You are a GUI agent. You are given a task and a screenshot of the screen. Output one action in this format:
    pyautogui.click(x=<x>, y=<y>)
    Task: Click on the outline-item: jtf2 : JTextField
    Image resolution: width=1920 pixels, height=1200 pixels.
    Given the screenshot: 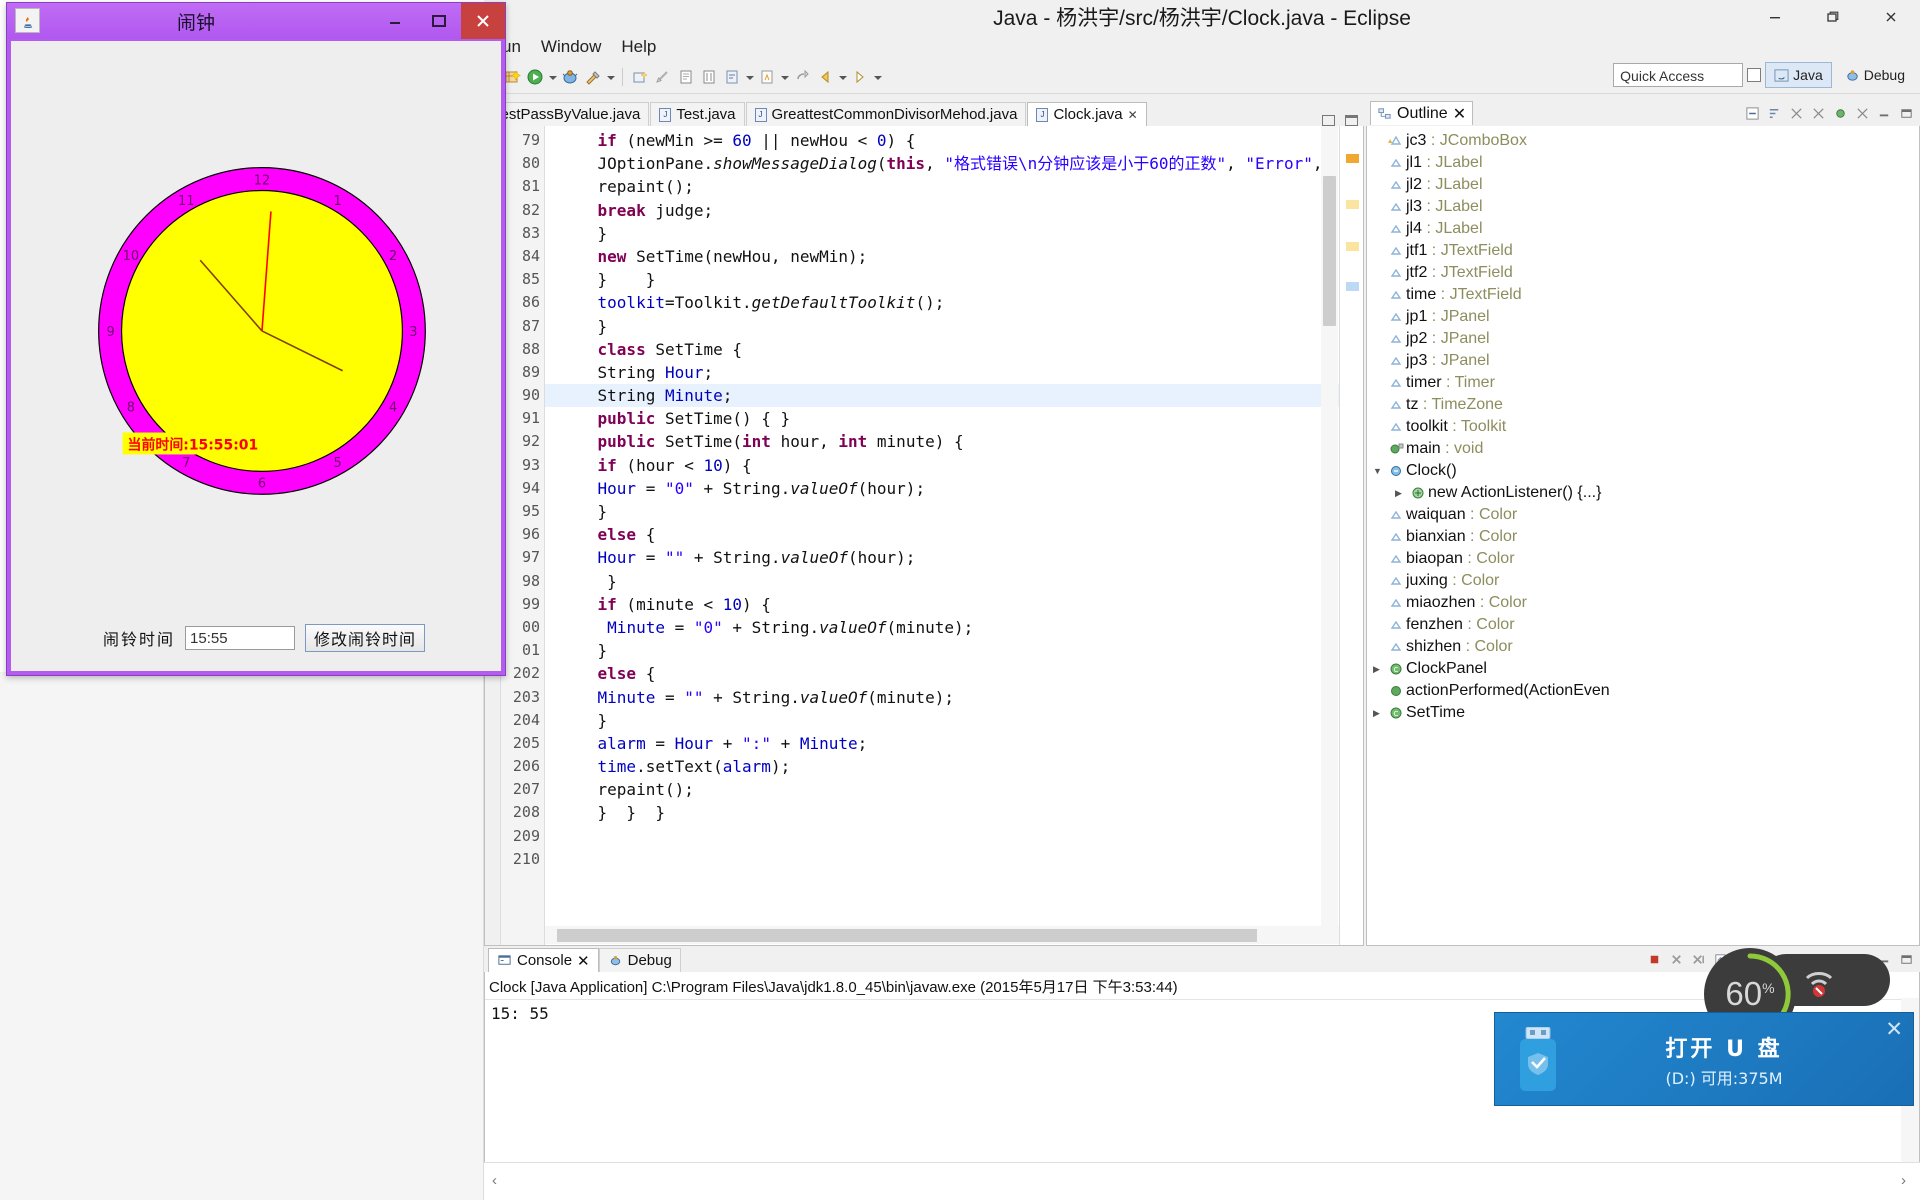 What is the action you would take?
    pyautogui.click(x=1643, y=273)
    